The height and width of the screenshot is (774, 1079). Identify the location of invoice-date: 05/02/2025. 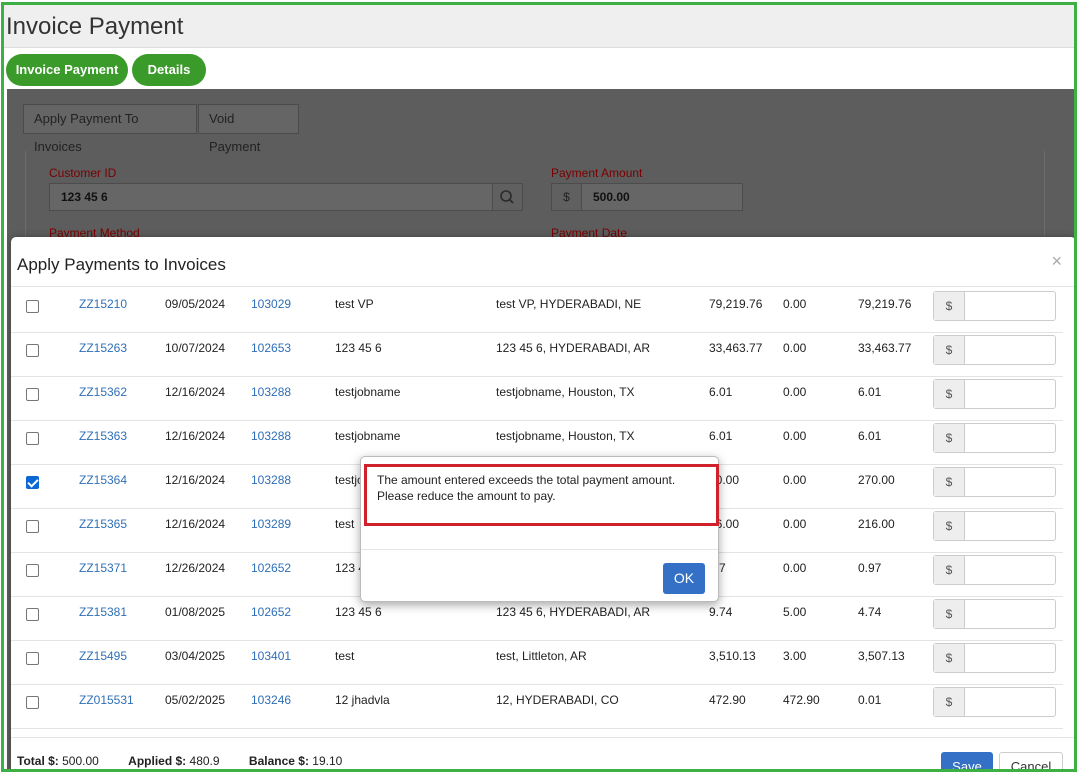
(195, 700).